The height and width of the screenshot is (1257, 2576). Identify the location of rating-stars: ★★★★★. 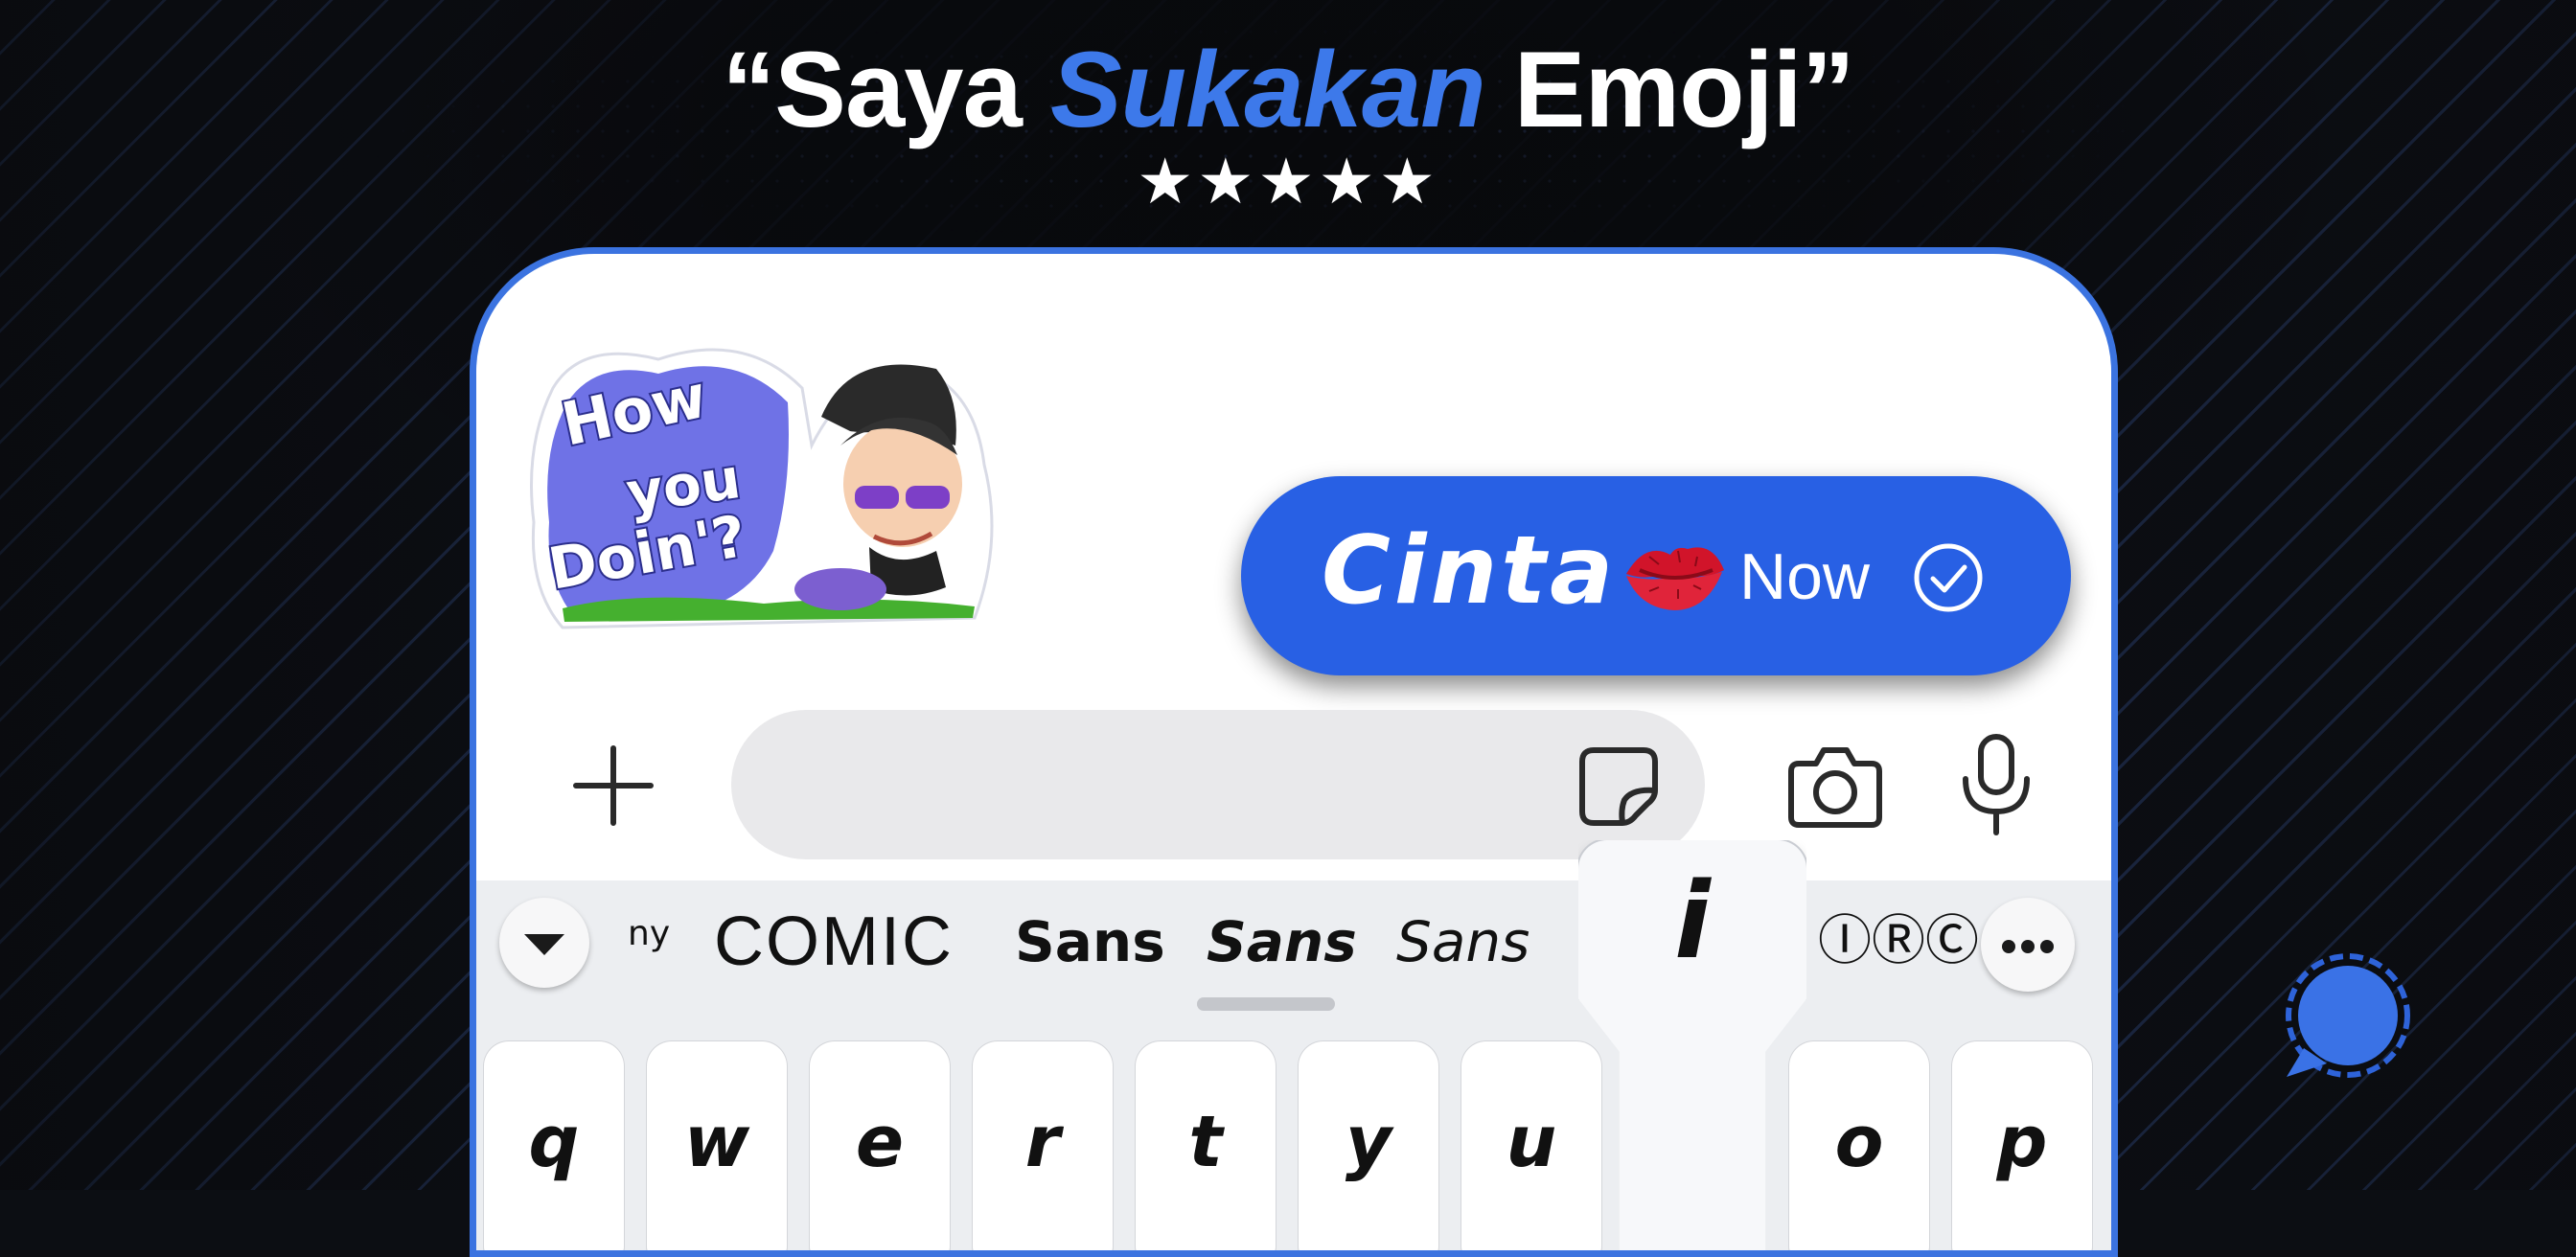
(1288, 181).